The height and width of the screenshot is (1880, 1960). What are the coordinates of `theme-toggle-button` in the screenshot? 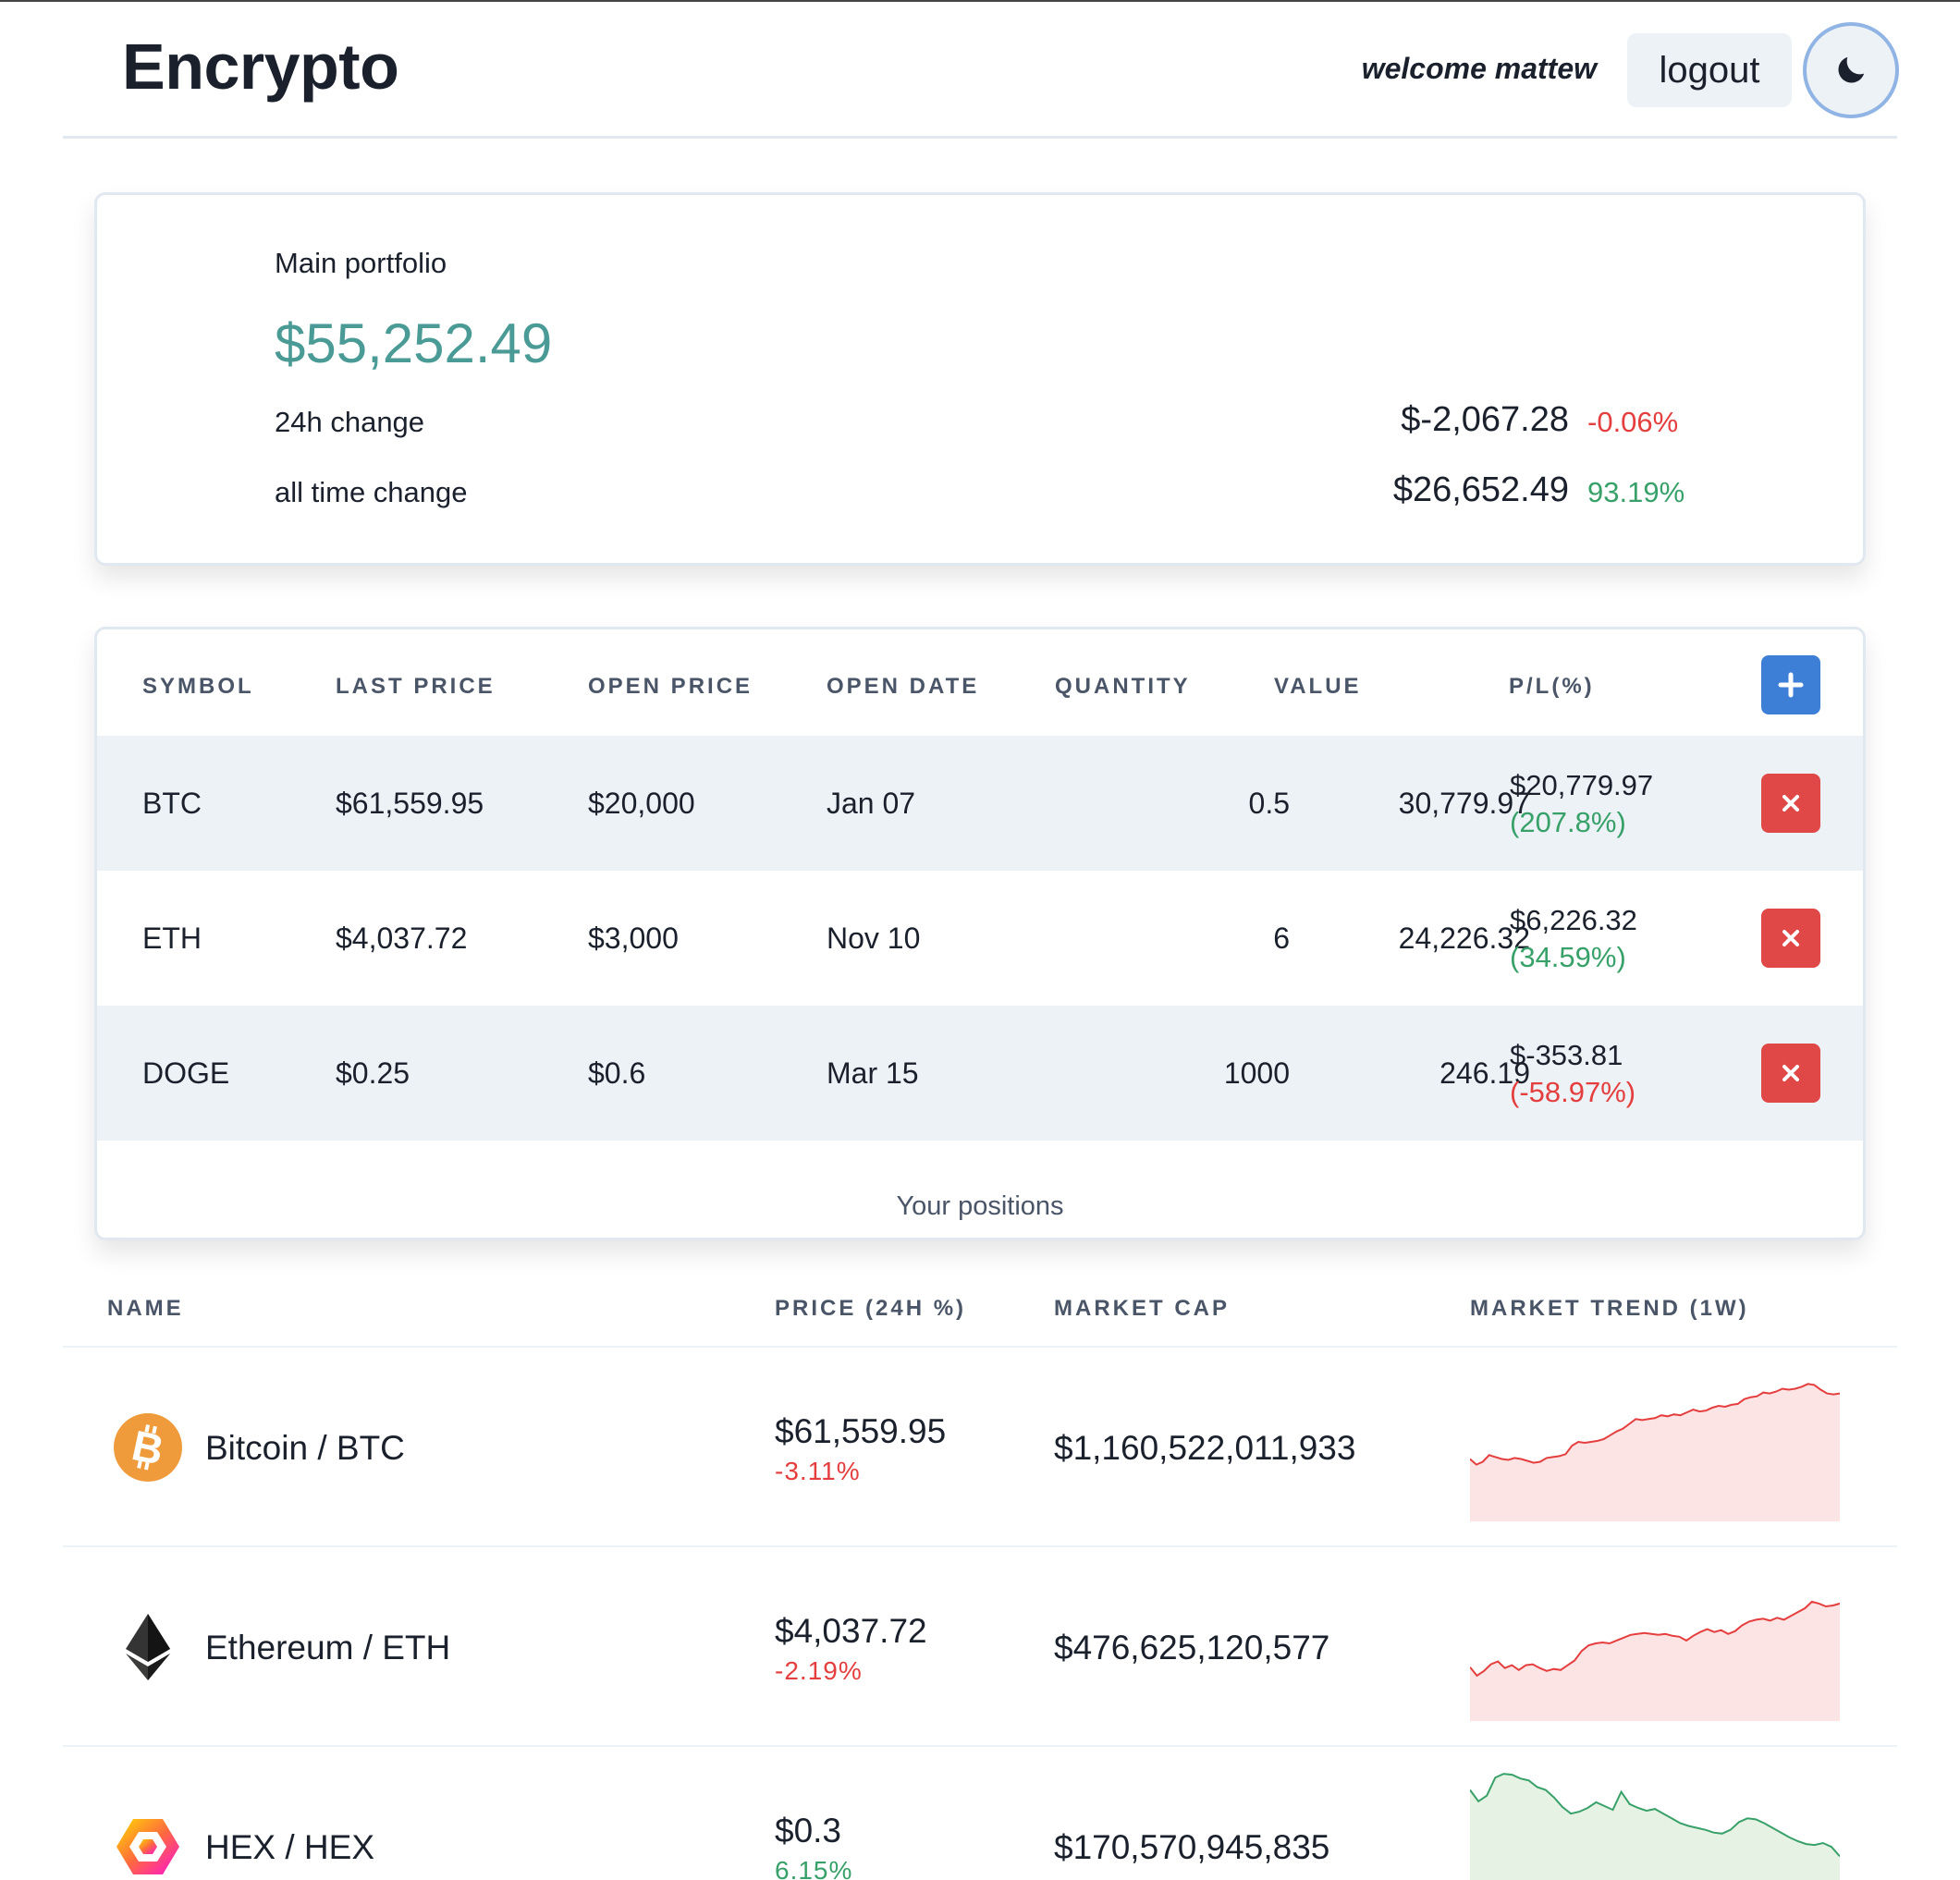 It's located at (1851, 70).